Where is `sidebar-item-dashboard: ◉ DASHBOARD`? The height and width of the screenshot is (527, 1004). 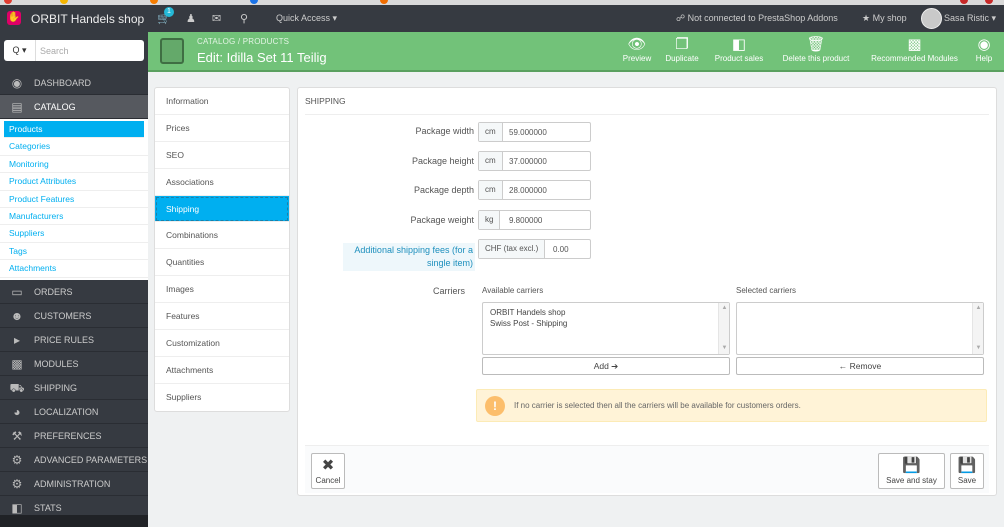
sidebar-item-dashboard: ◉ DASHBOARD is located at coordinates (74, 83).